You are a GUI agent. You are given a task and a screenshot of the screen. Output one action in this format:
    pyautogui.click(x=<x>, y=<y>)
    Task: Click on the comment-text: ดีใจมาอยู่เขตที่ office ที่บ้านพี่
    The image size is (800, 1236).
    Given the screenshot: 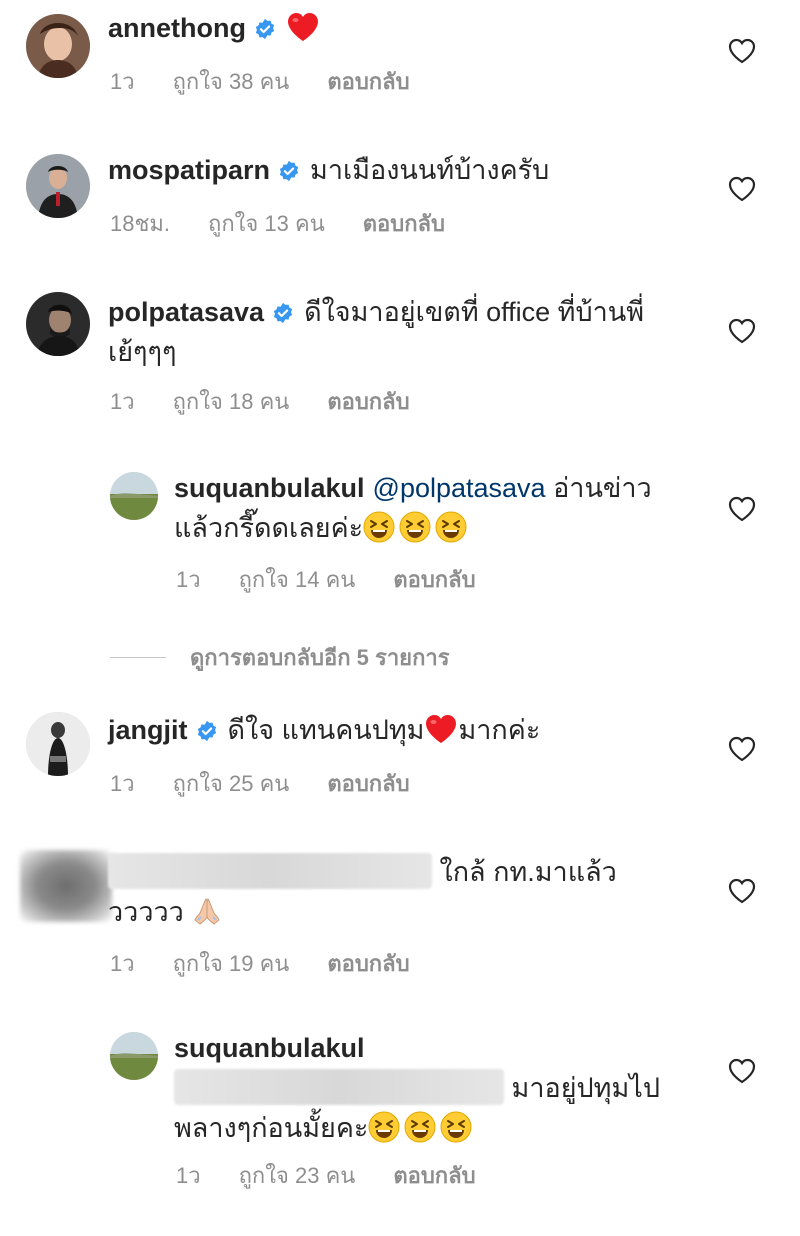 What is the action you would take?
    pyautogui.click(x=474, y=312)
    